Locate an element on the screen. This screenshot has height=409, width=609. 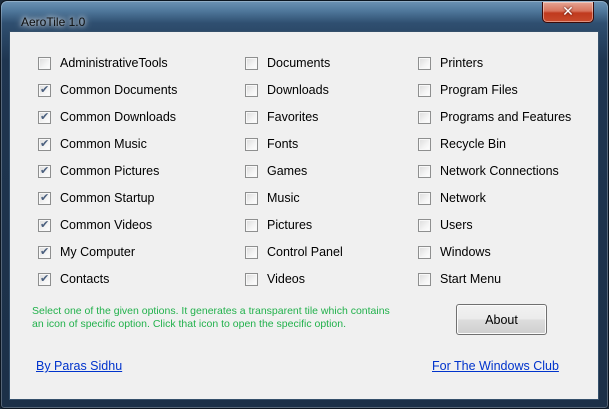
checkbox-label: Common Downloads is located at coordinates (118, 117).